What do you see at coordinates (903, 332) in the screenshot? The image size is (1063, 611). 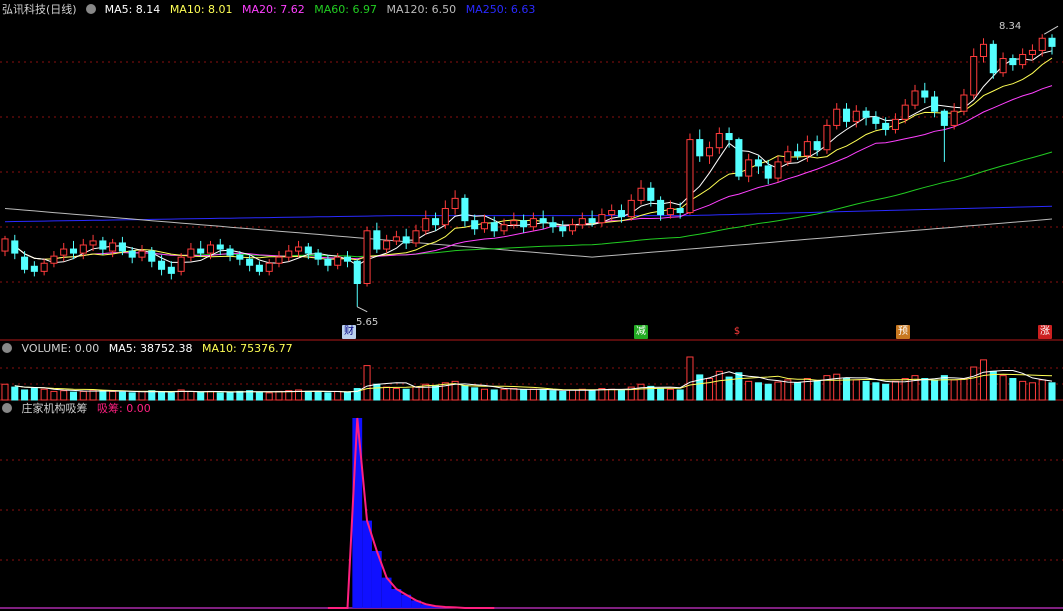 I see `event-marker-forecast: 预` at bounding box center [903, 332].